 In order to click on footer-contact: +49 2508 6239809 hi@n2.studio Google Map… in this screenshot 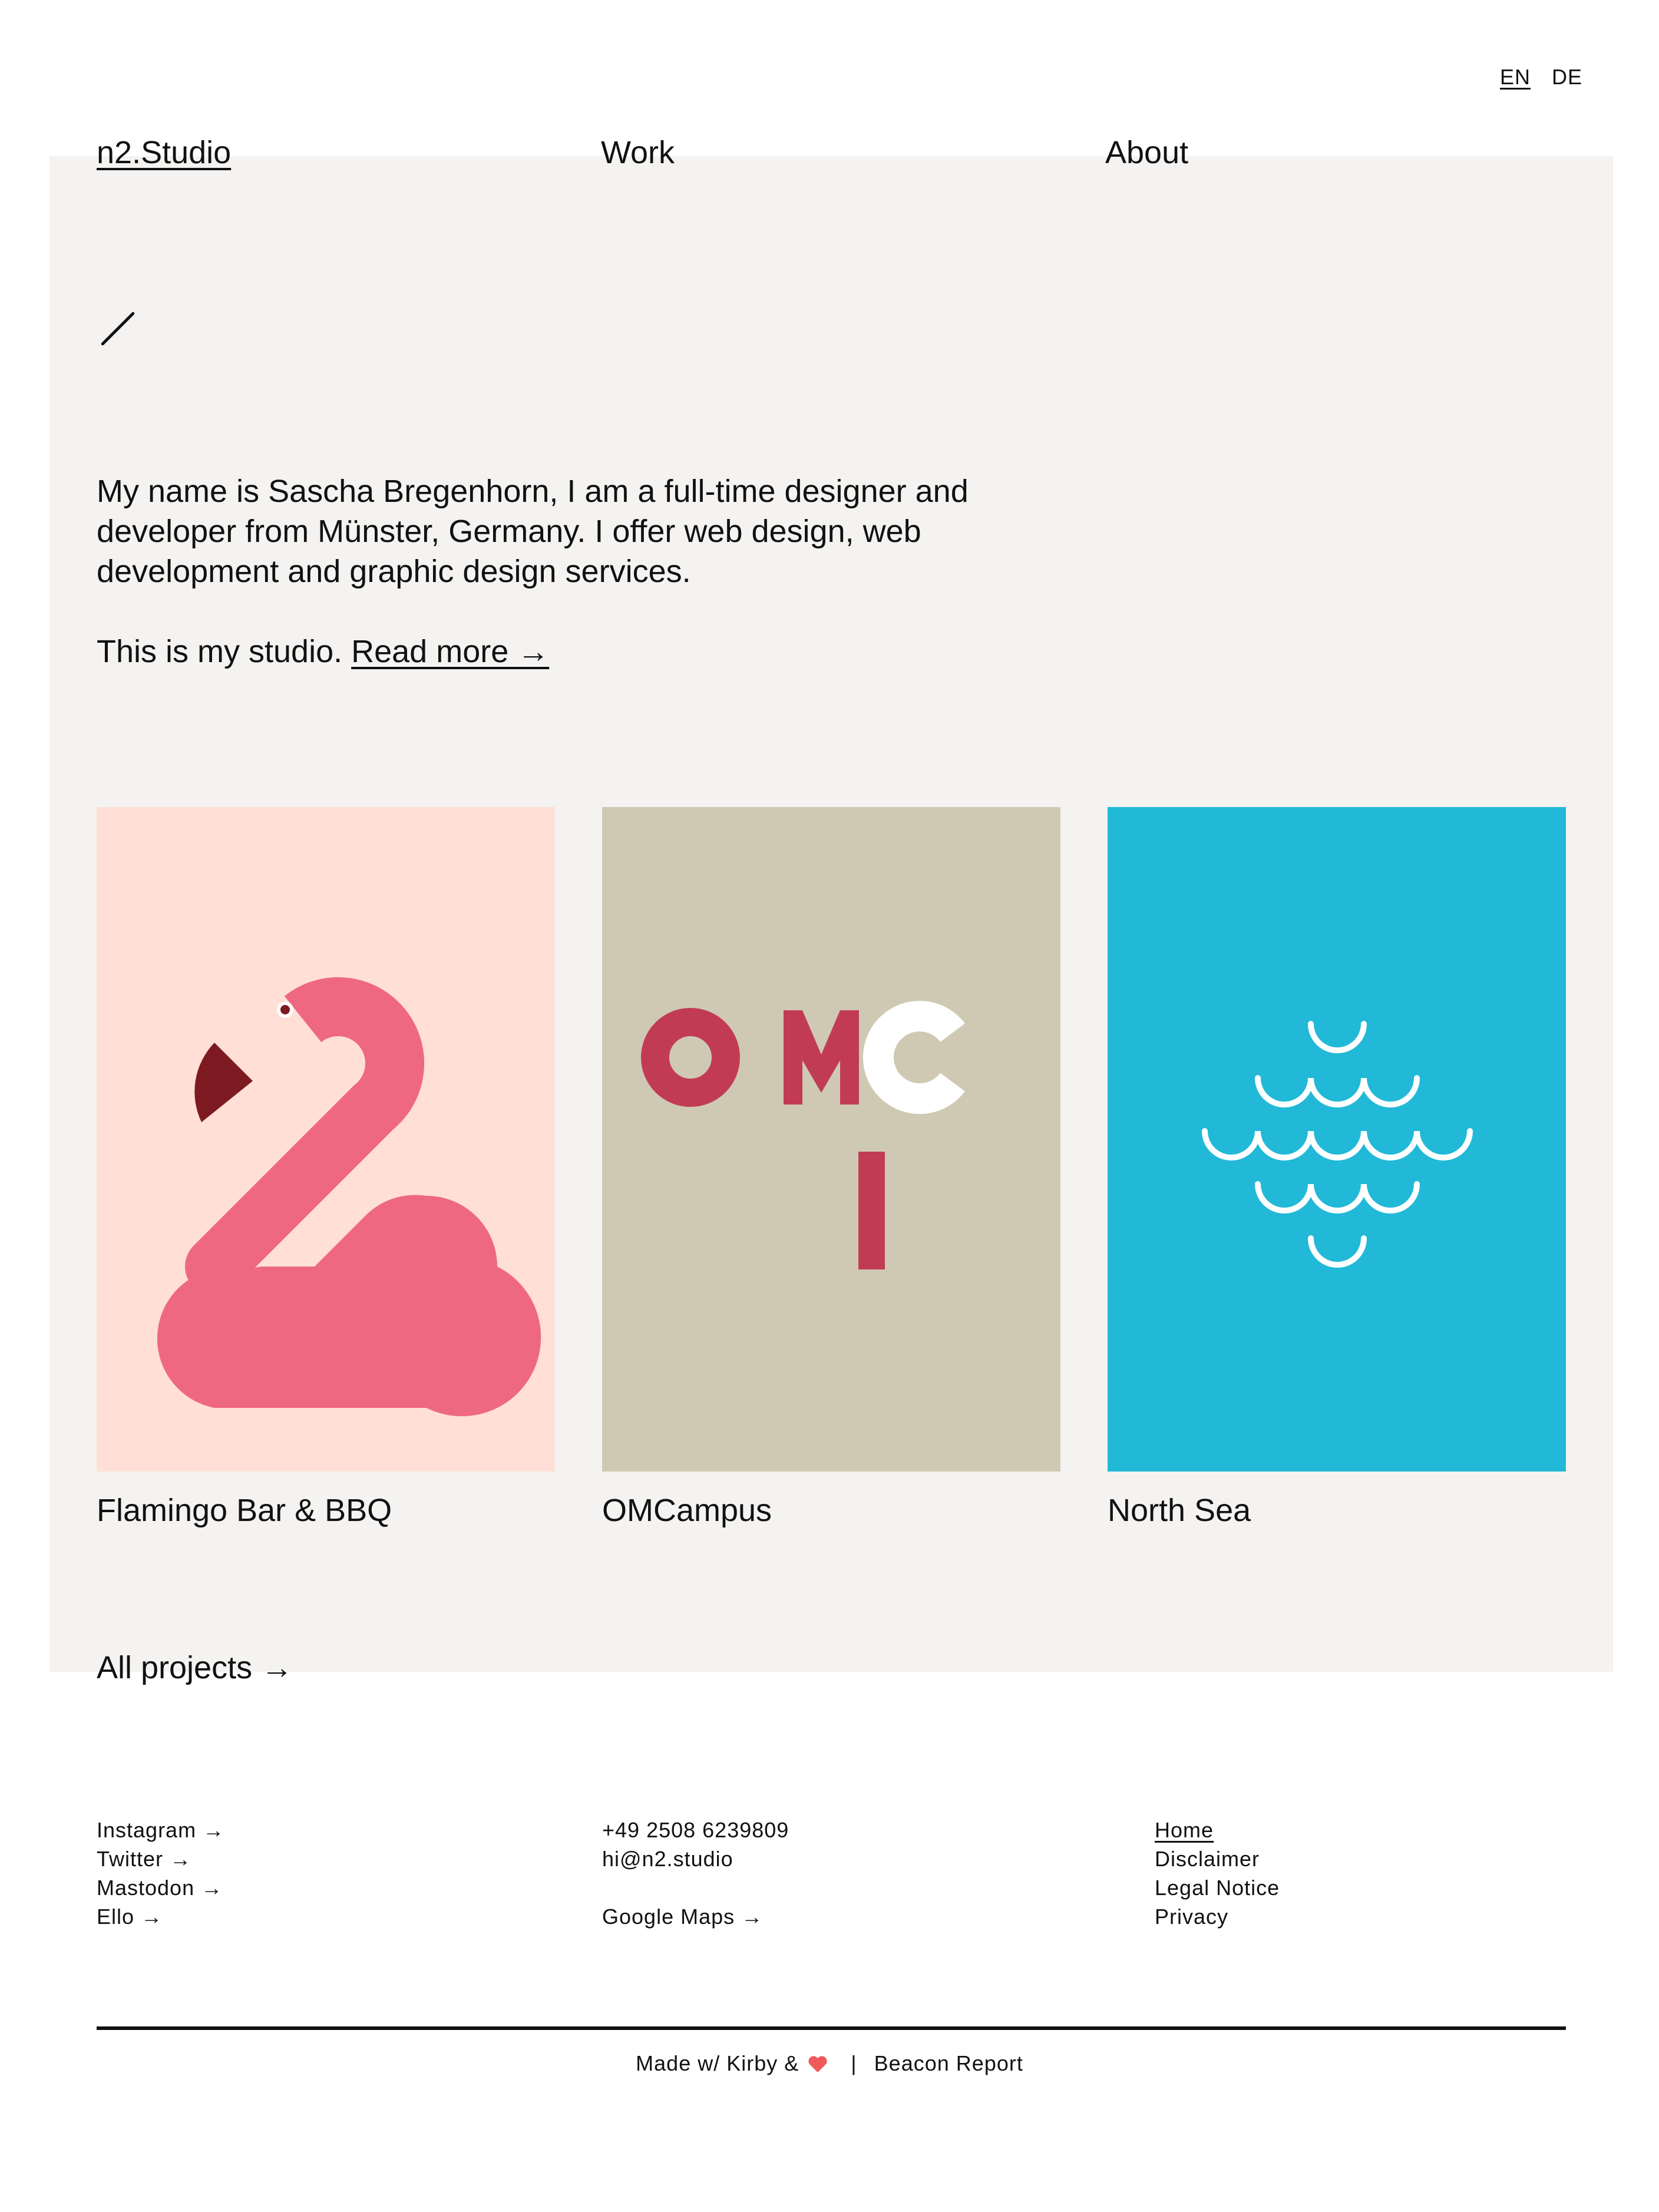, I will do `click(695, 1873)`.